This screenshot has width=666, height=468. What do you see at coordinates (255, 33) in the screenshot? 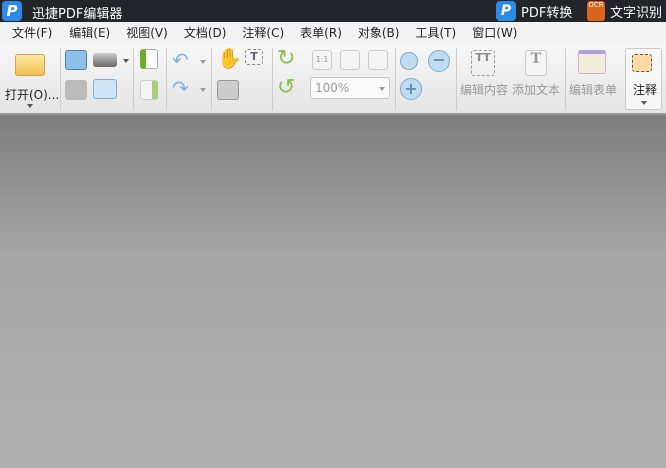
I see `menu-comment: 注释(C)` at bounding box center [255, 33].